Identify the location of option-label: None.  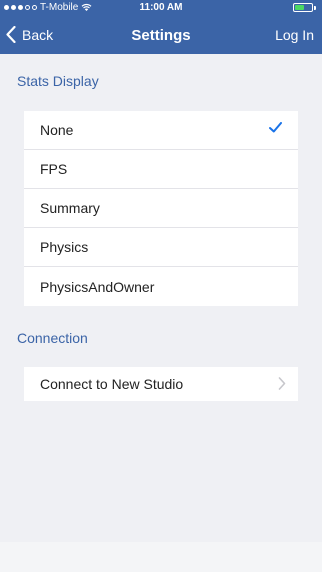
(57, 130).